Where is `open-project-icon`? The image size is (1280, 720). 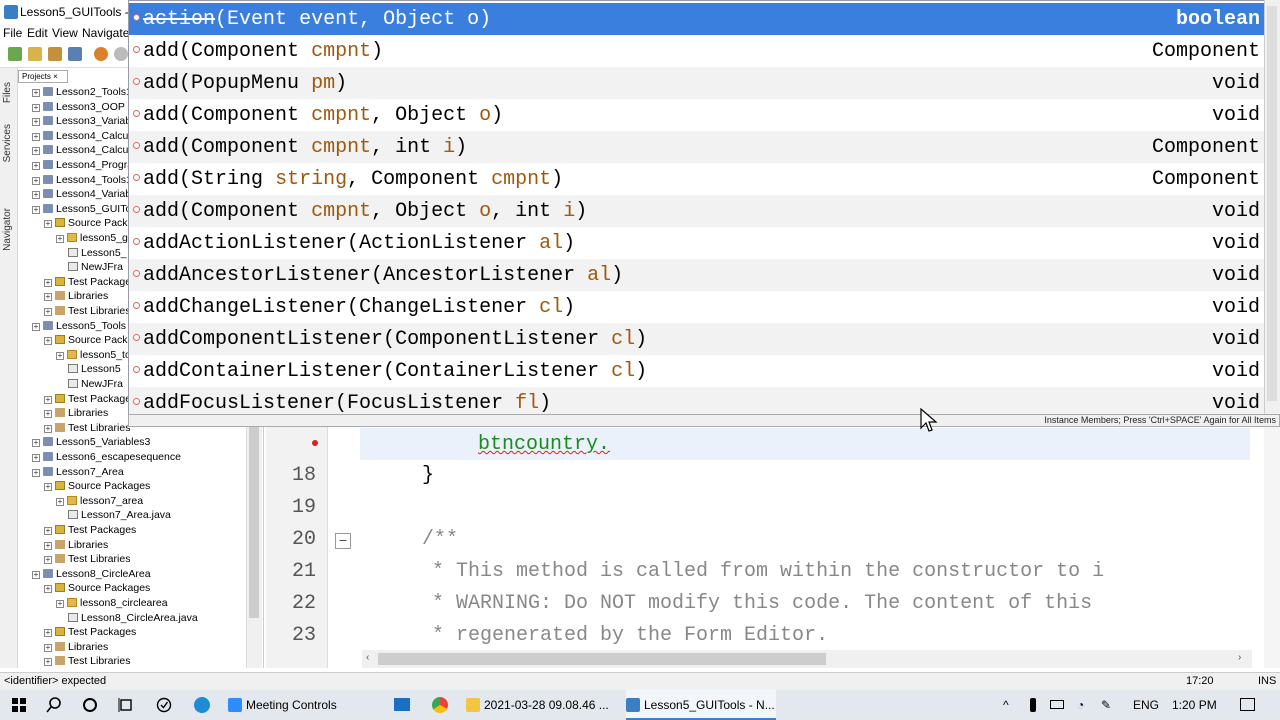 open-project-icon is located at coordinates (55, 54).